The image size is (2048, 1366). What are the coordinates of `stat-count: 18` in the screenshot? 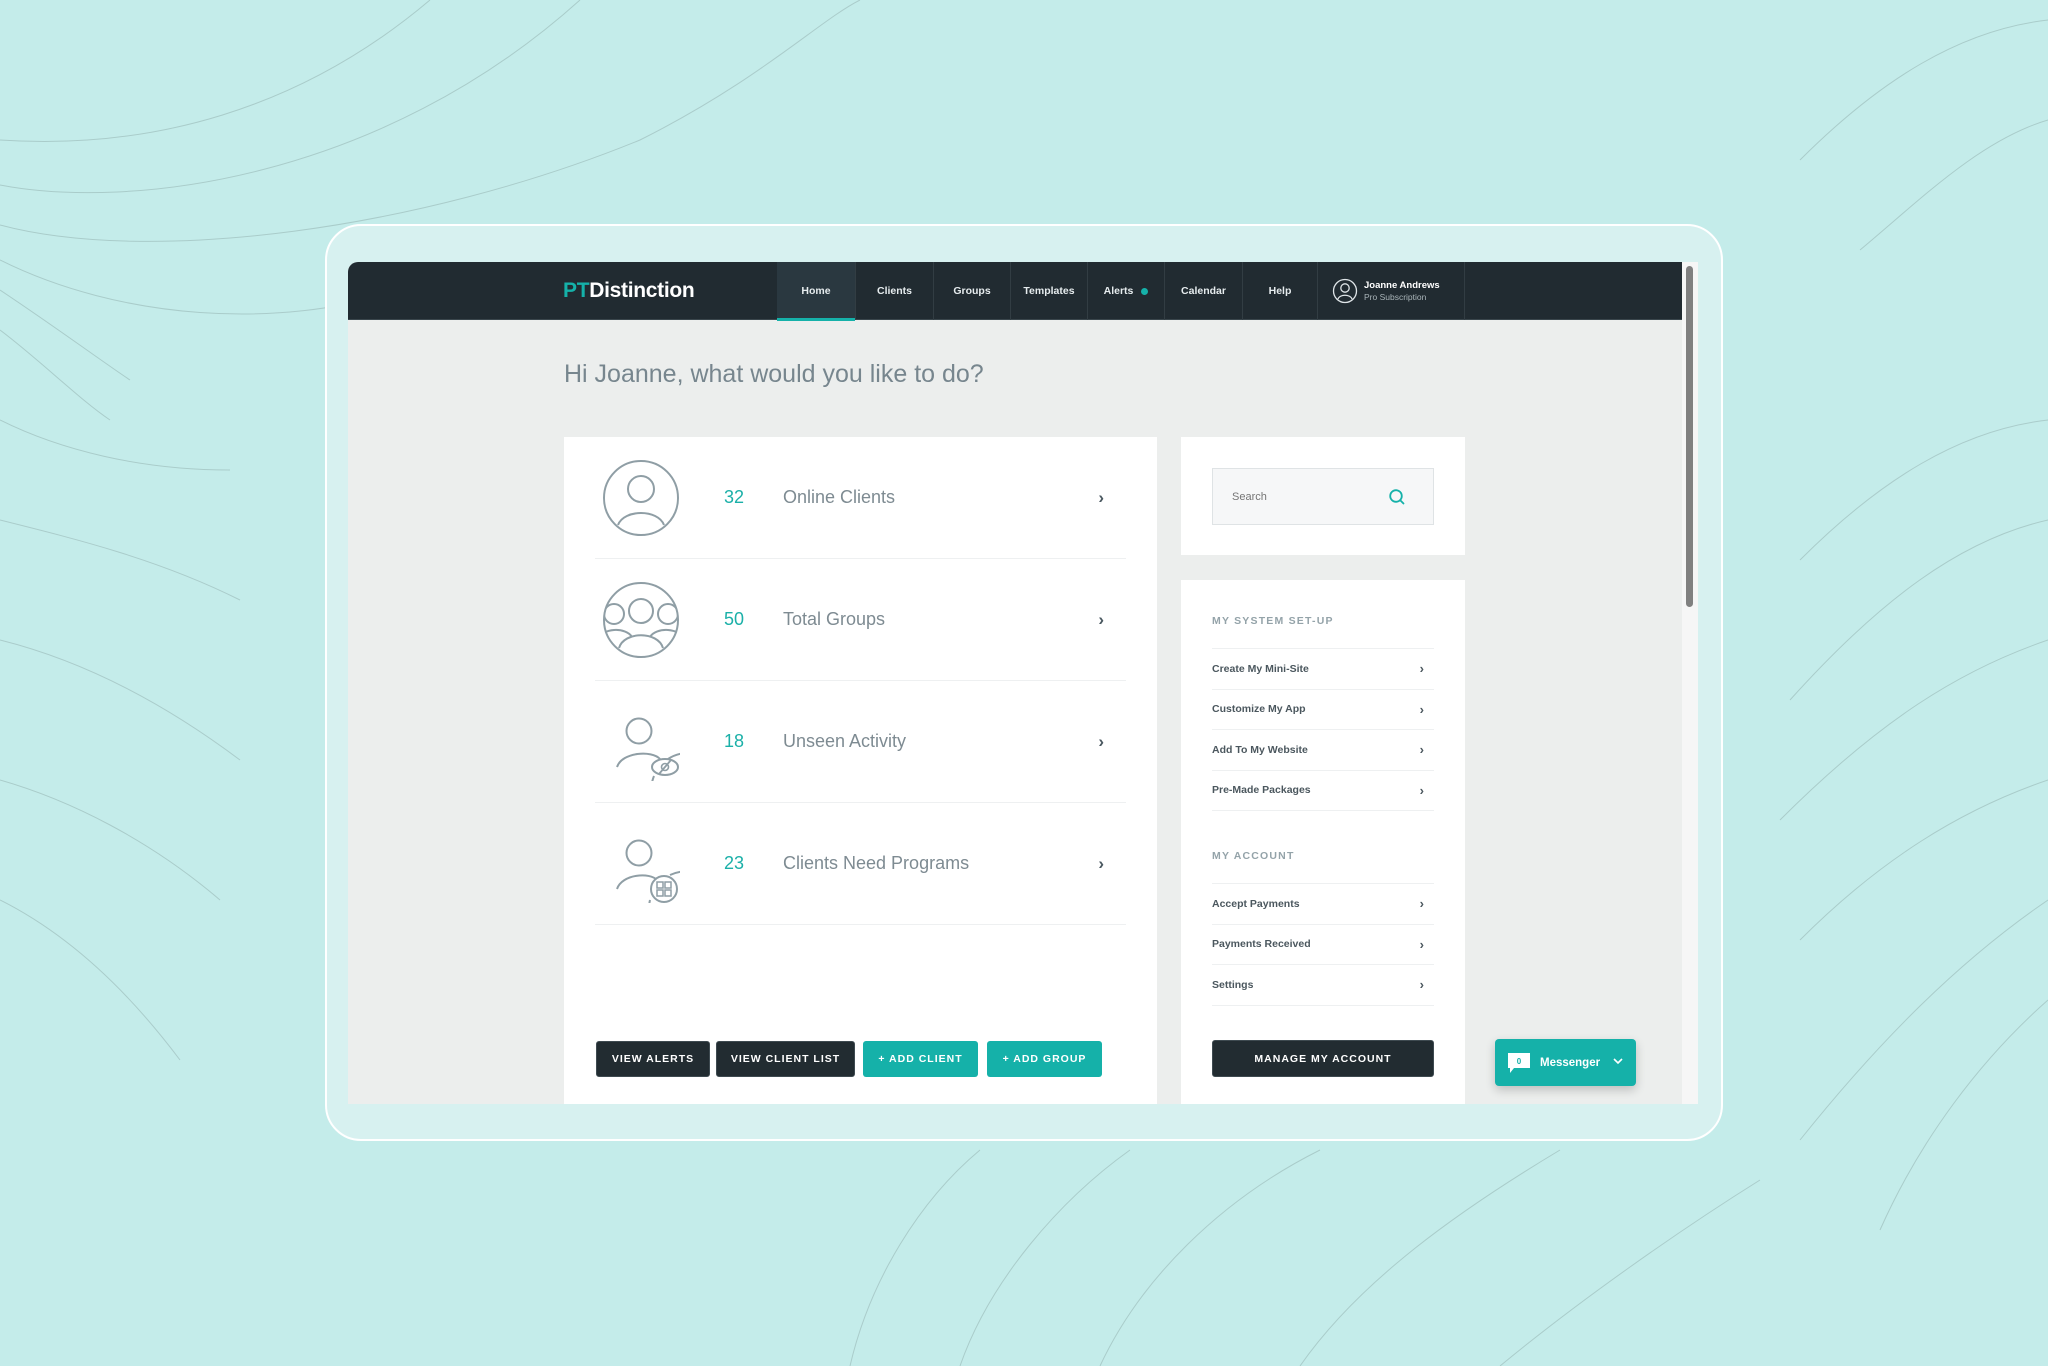 It's located at (734, 741).